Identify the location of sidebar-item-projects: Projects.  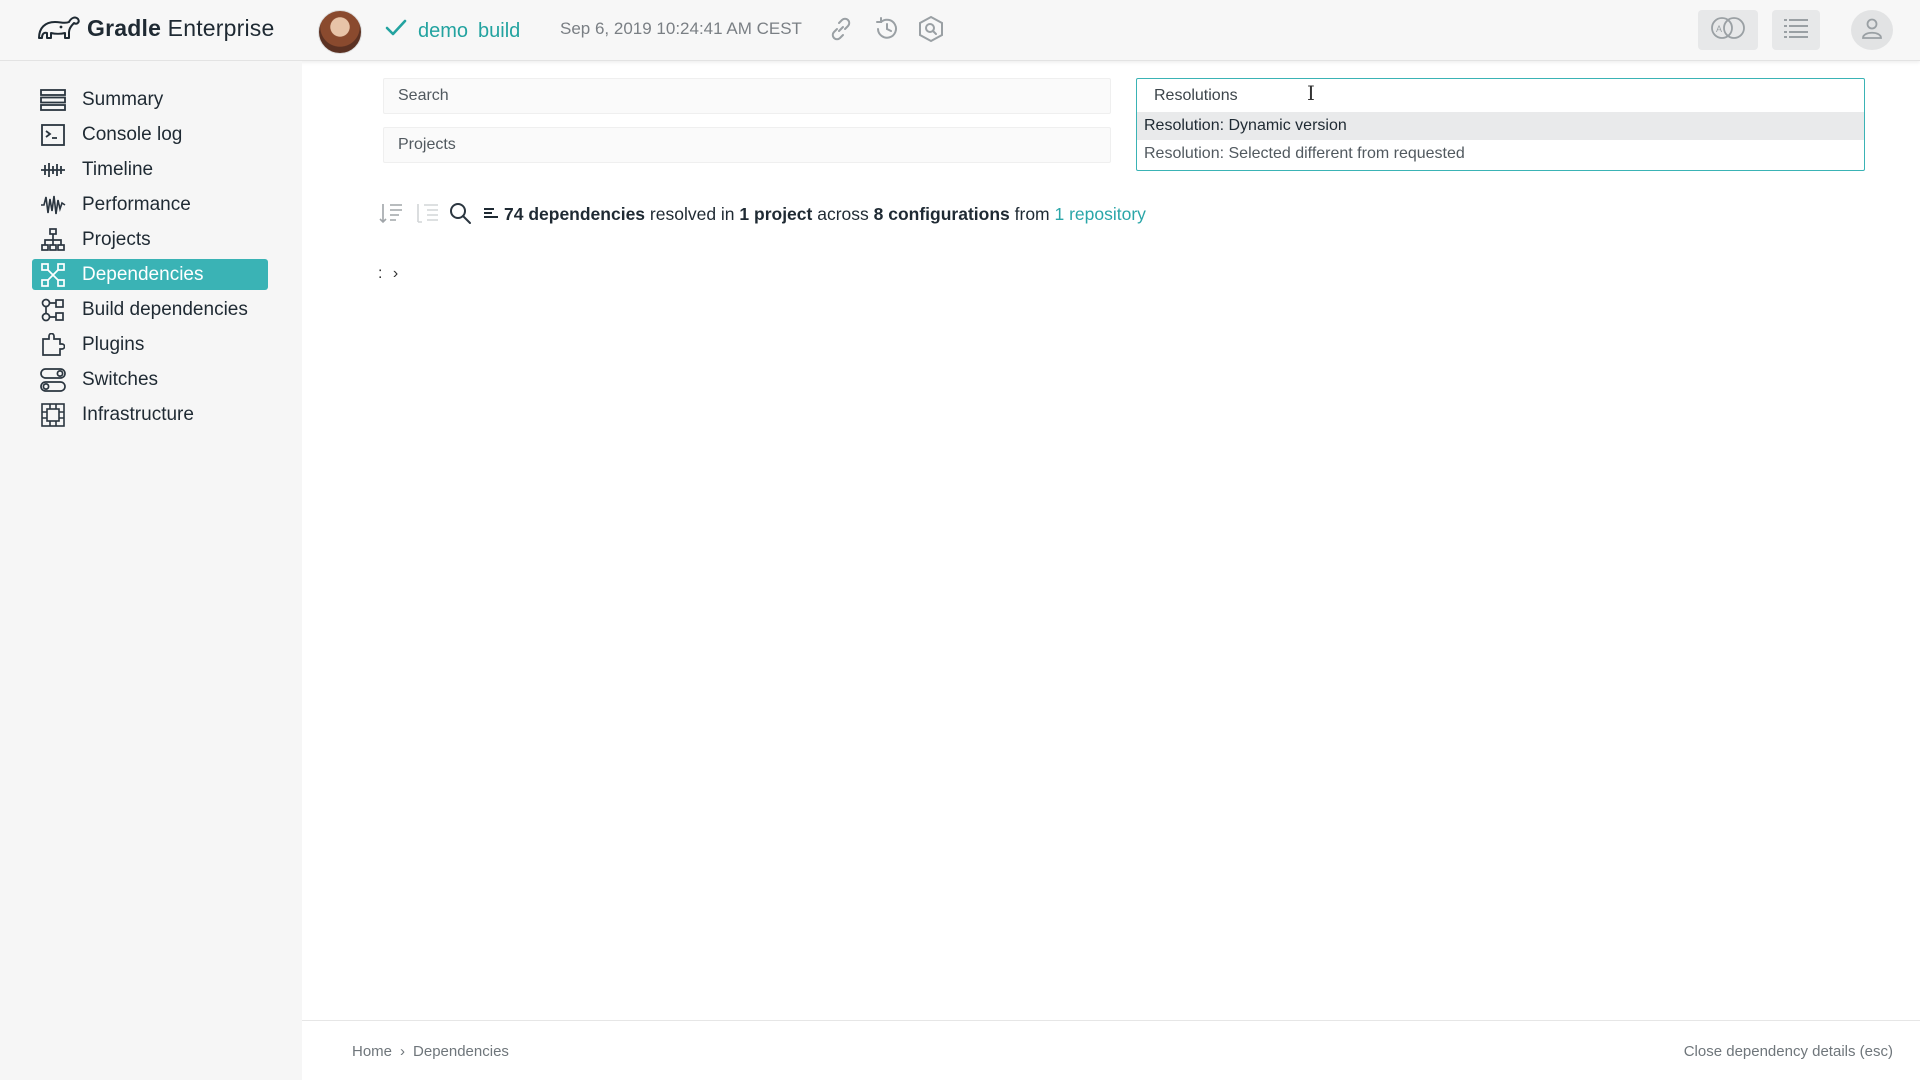
(150, 239).